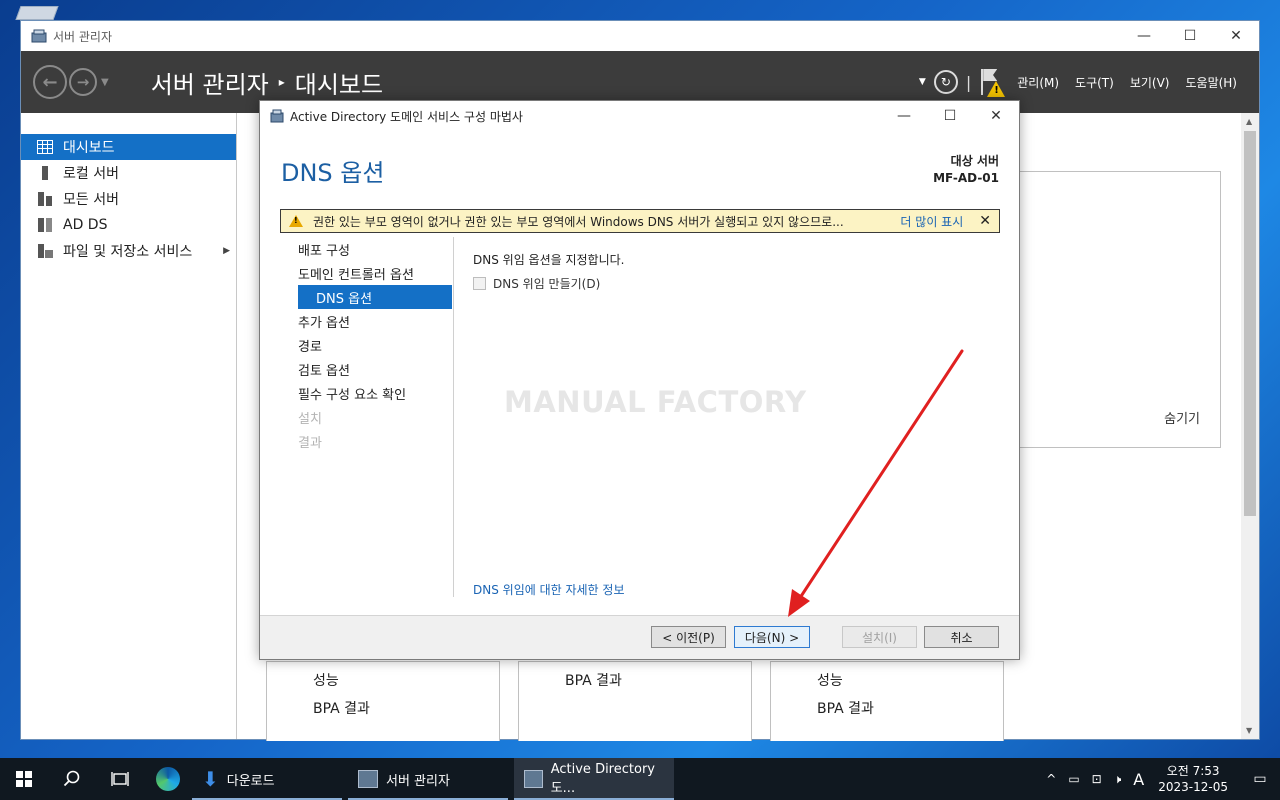  I want to click on sidebar-item-local-server: 로컬 서버, so click(128, 173).